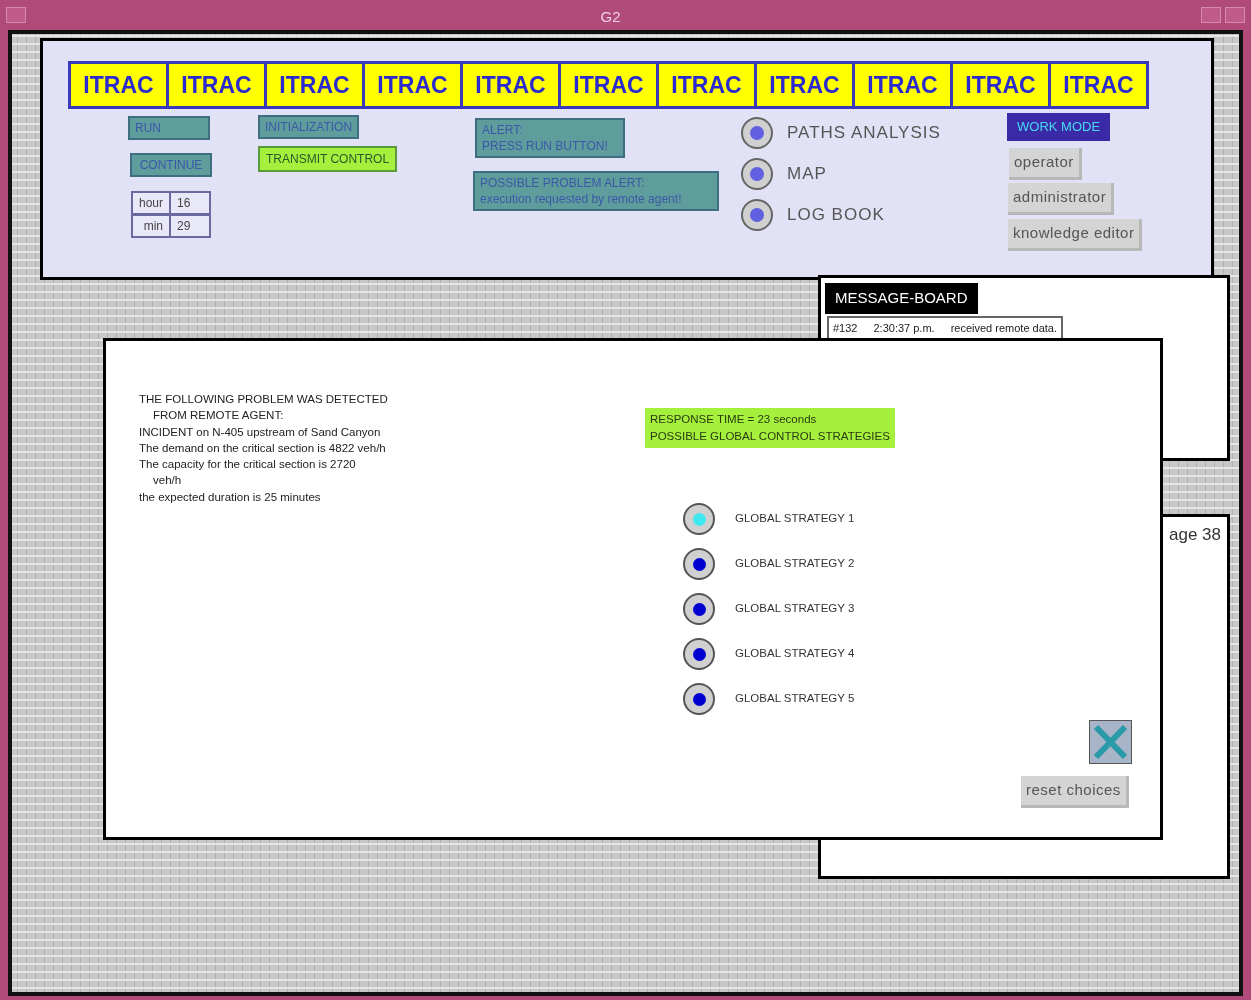  Describe the element at coordinates (904, 328) in the screenshot. I see `message-time: 2:30:37 p.m.` at that location.